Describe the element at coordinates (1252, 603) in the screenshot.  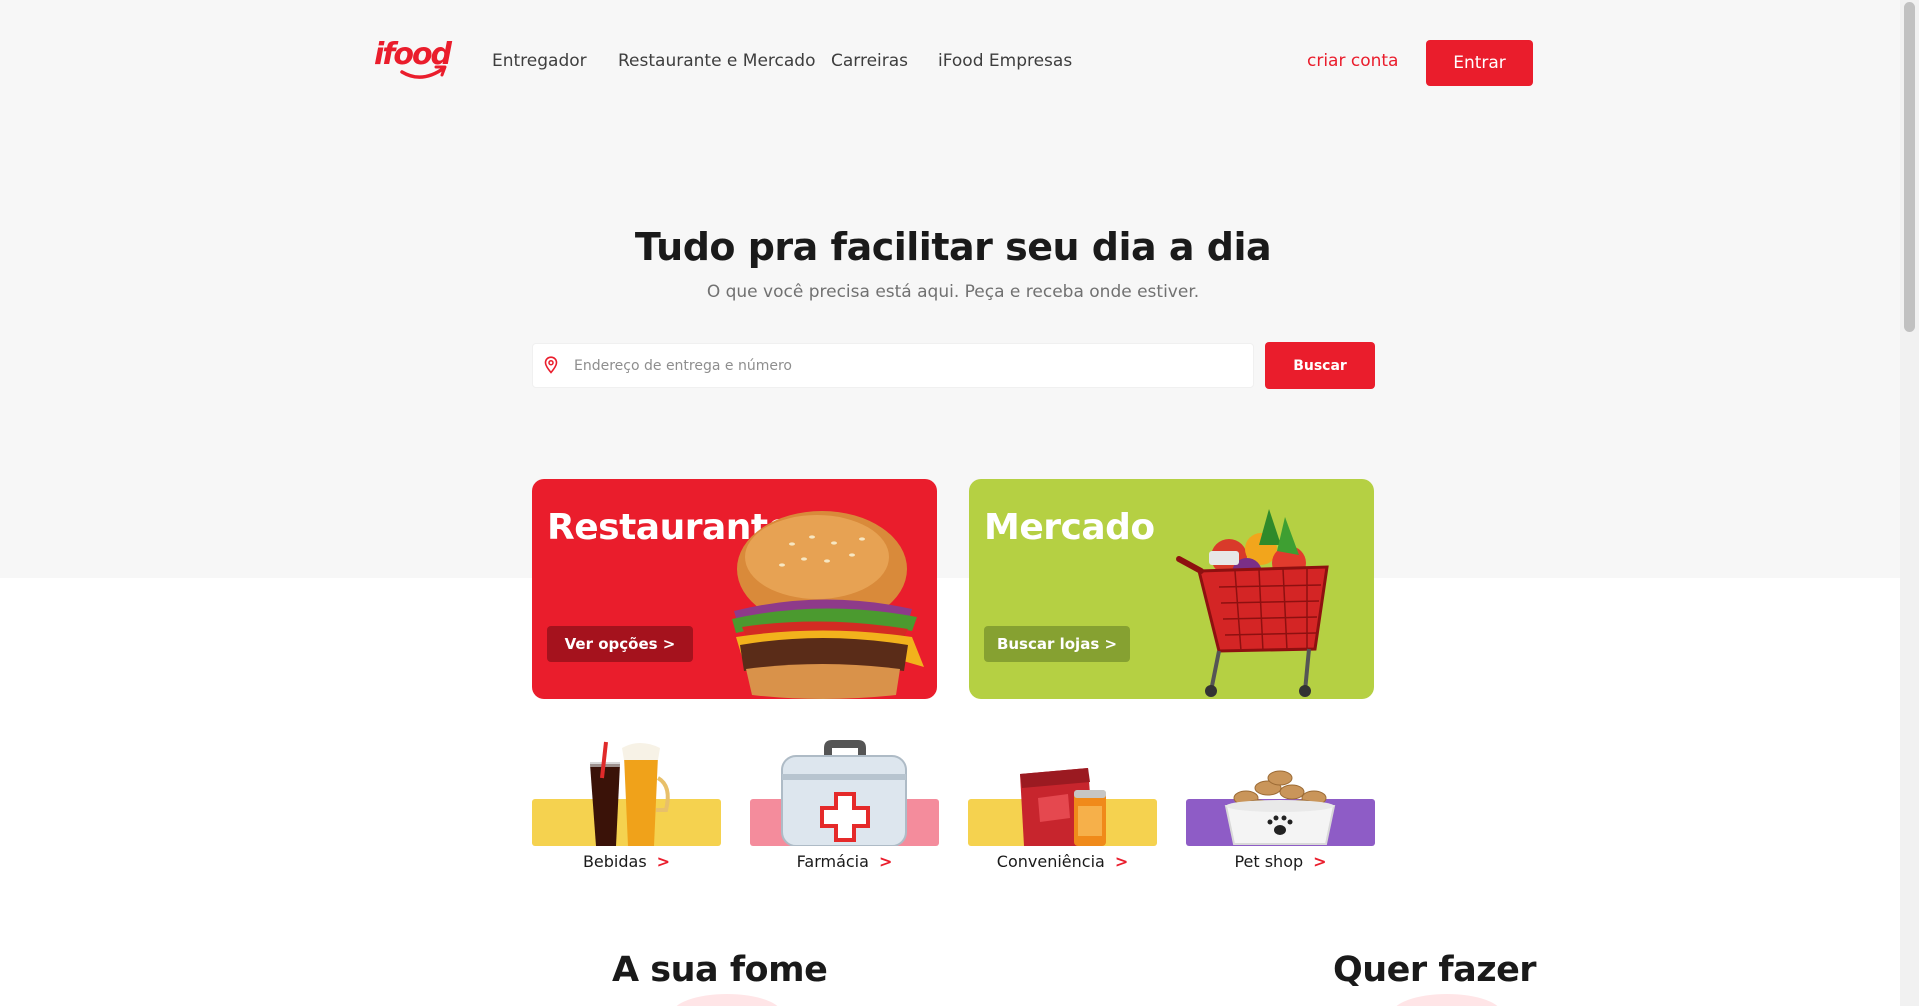
I see `shopping-cart-icon` at that location.